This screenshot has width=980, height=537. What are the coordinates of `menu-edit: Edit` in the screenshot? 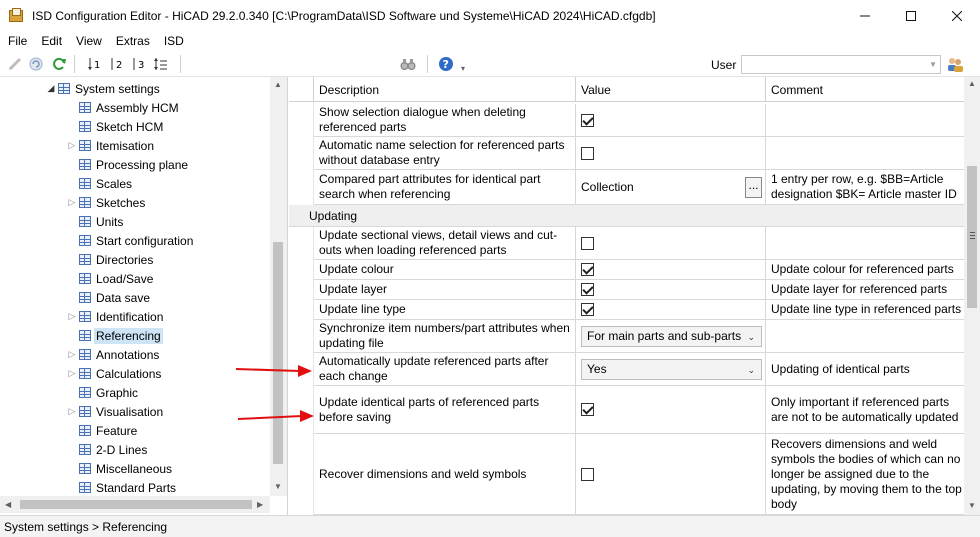 It's located at (51, 41).